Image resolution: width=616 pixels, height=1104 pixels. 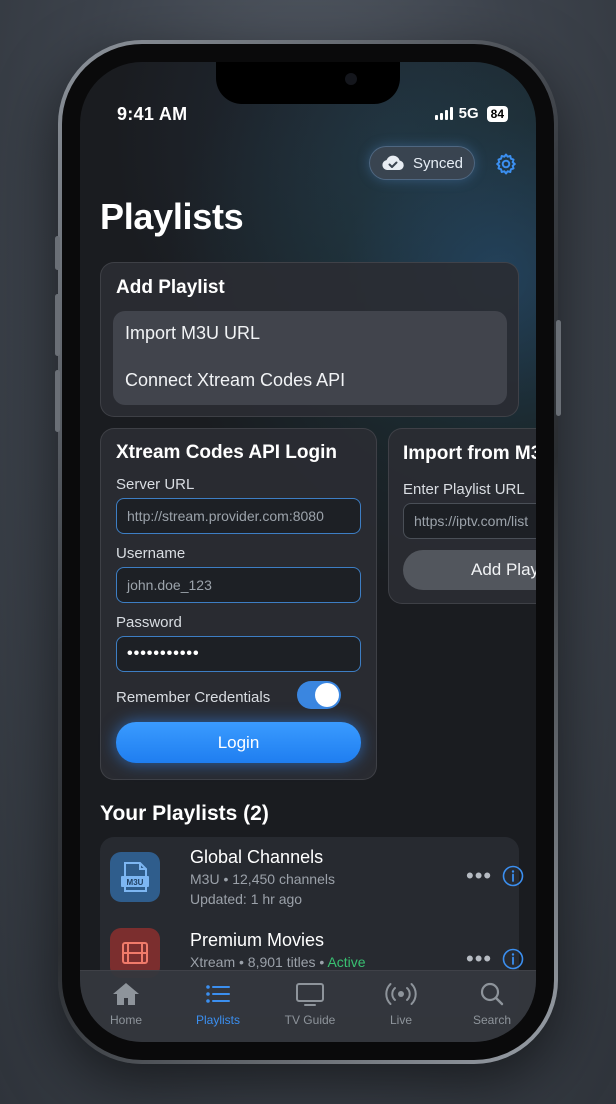 I want to click on signal-icon, so click(x=443, y=113).